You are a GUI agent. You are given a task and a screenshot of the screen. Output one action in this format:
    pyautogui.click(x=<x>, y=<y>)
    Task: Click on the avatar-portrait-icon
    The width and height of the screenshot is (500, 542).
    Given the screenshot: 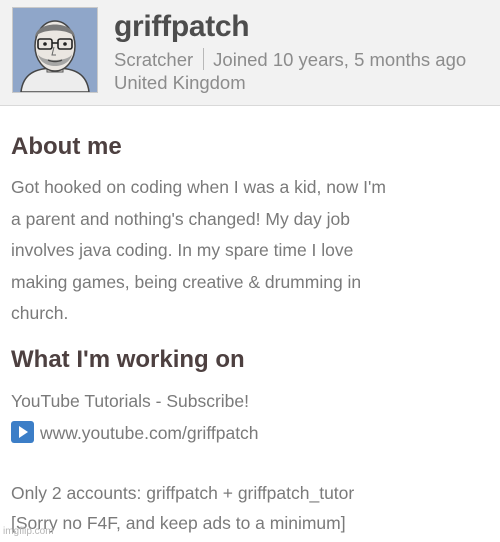 What is the action you would take?
    pyautogui.click(x=55, y=50)
    